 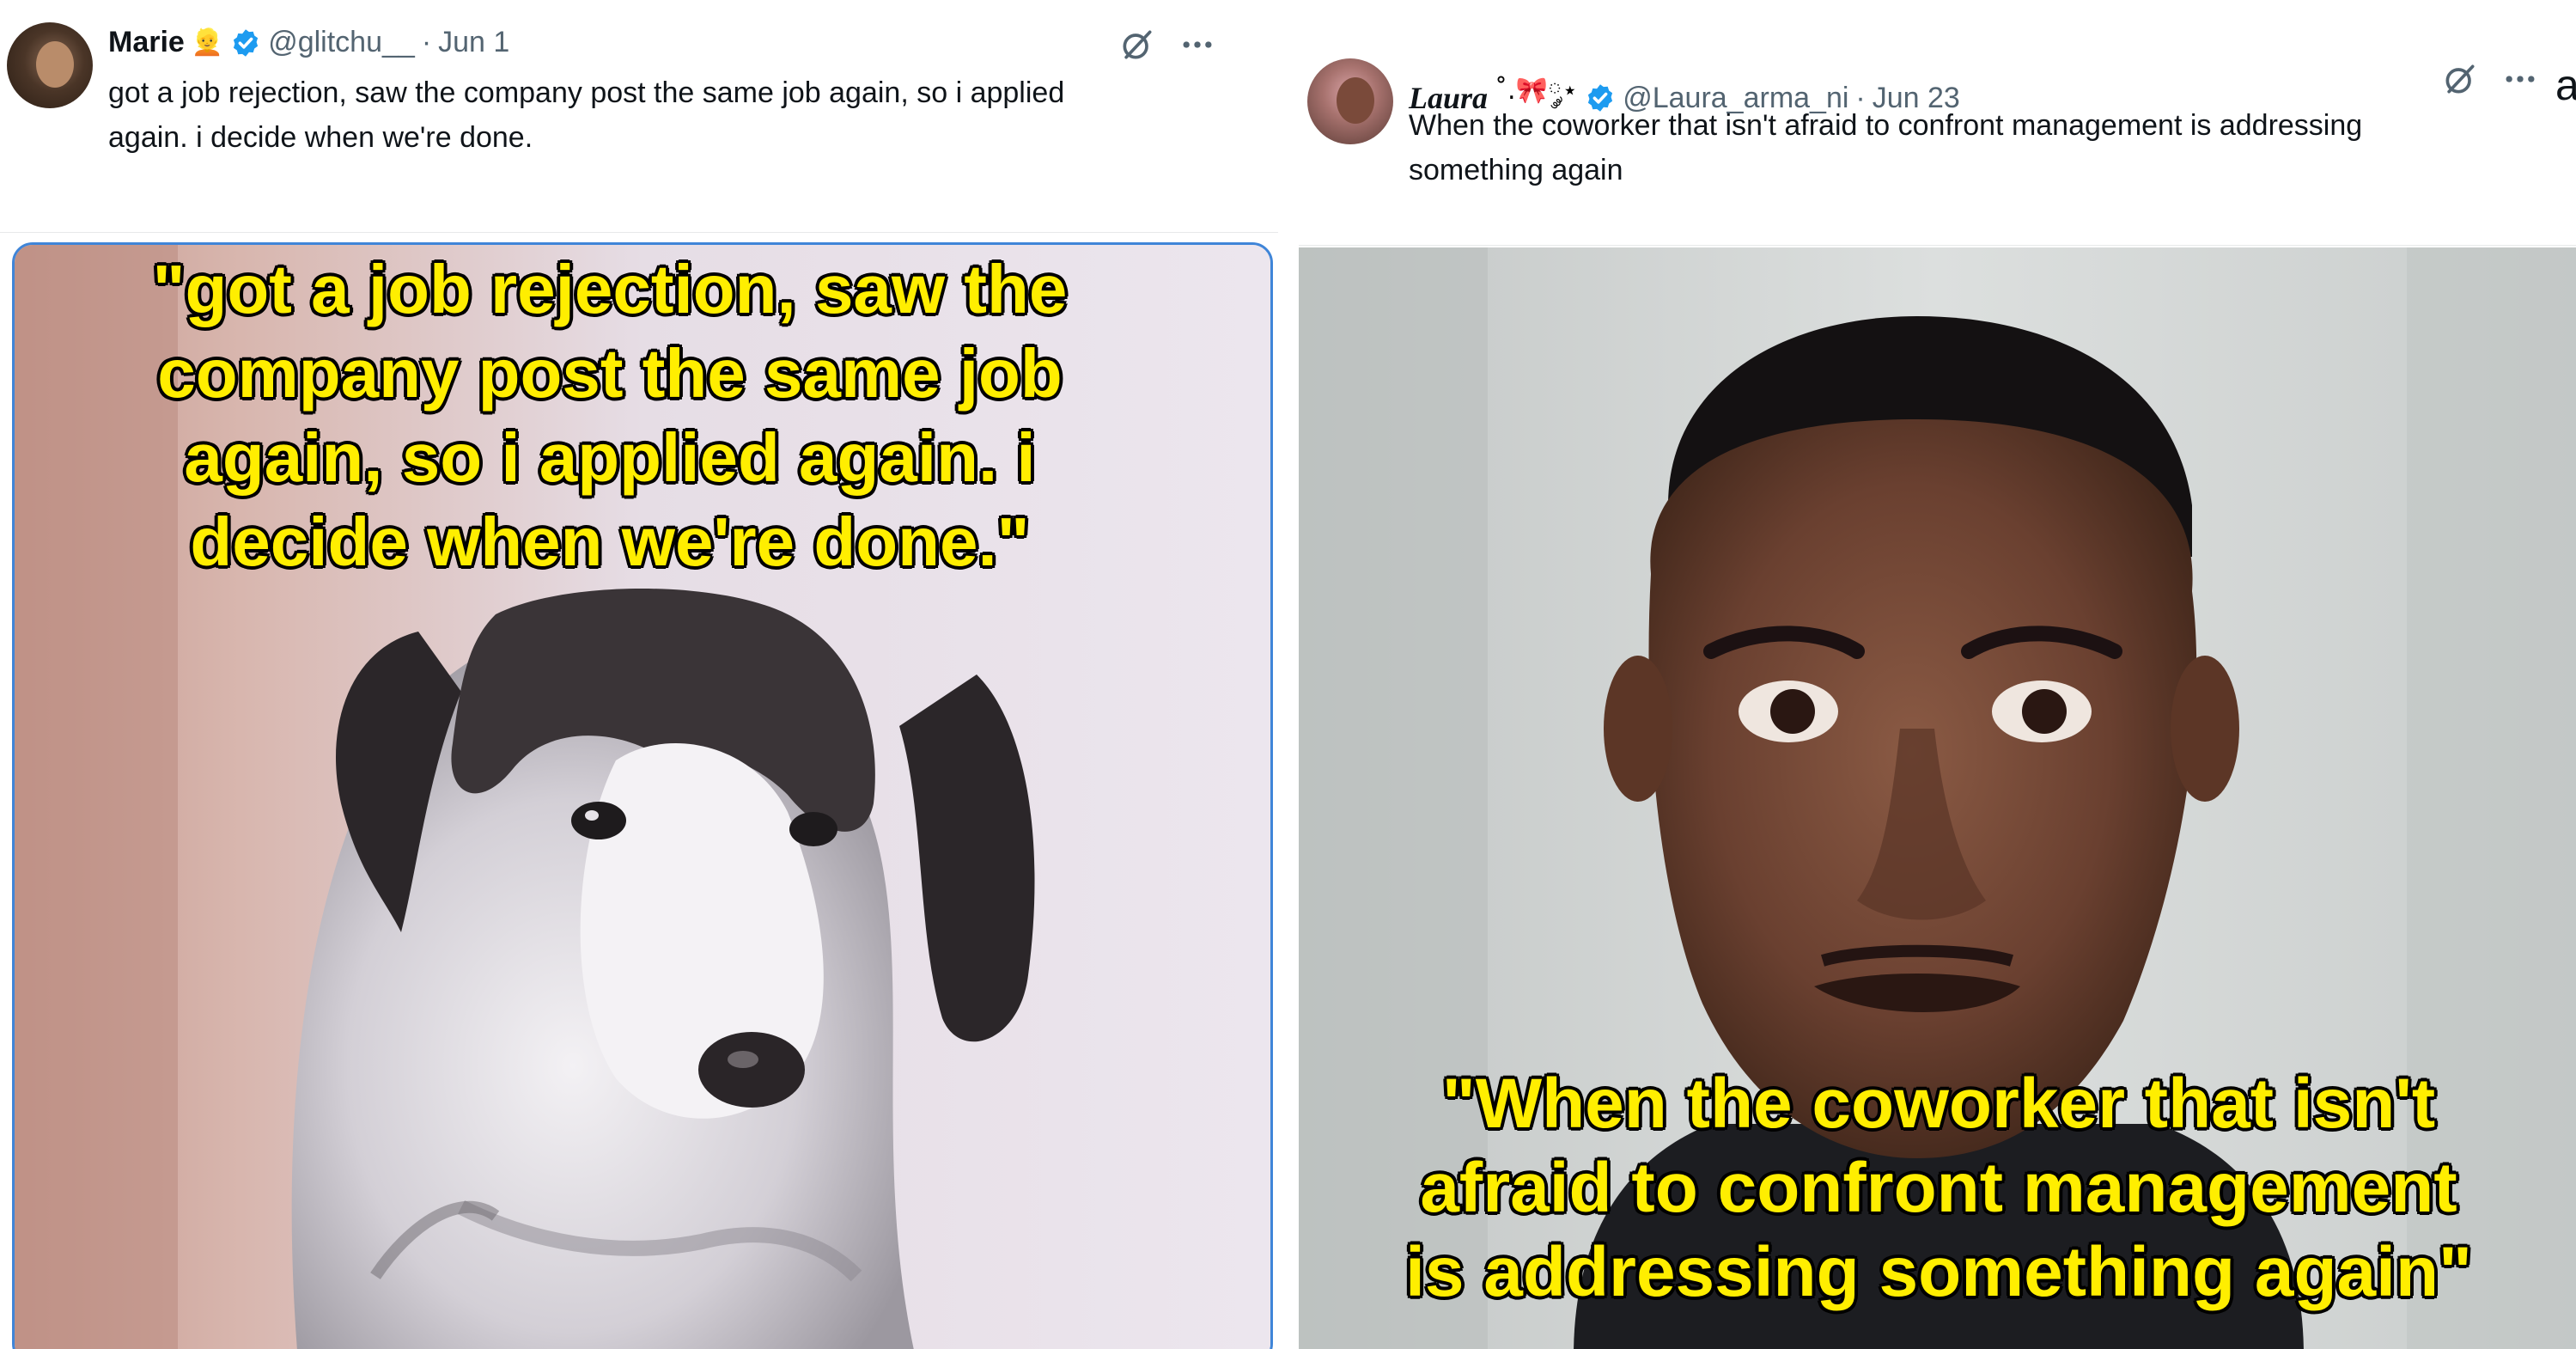 What do you see at coordinates (341, 43) in the screenshot?
I see `user-handle: @glitchu__` at bounding box center [341, 43].